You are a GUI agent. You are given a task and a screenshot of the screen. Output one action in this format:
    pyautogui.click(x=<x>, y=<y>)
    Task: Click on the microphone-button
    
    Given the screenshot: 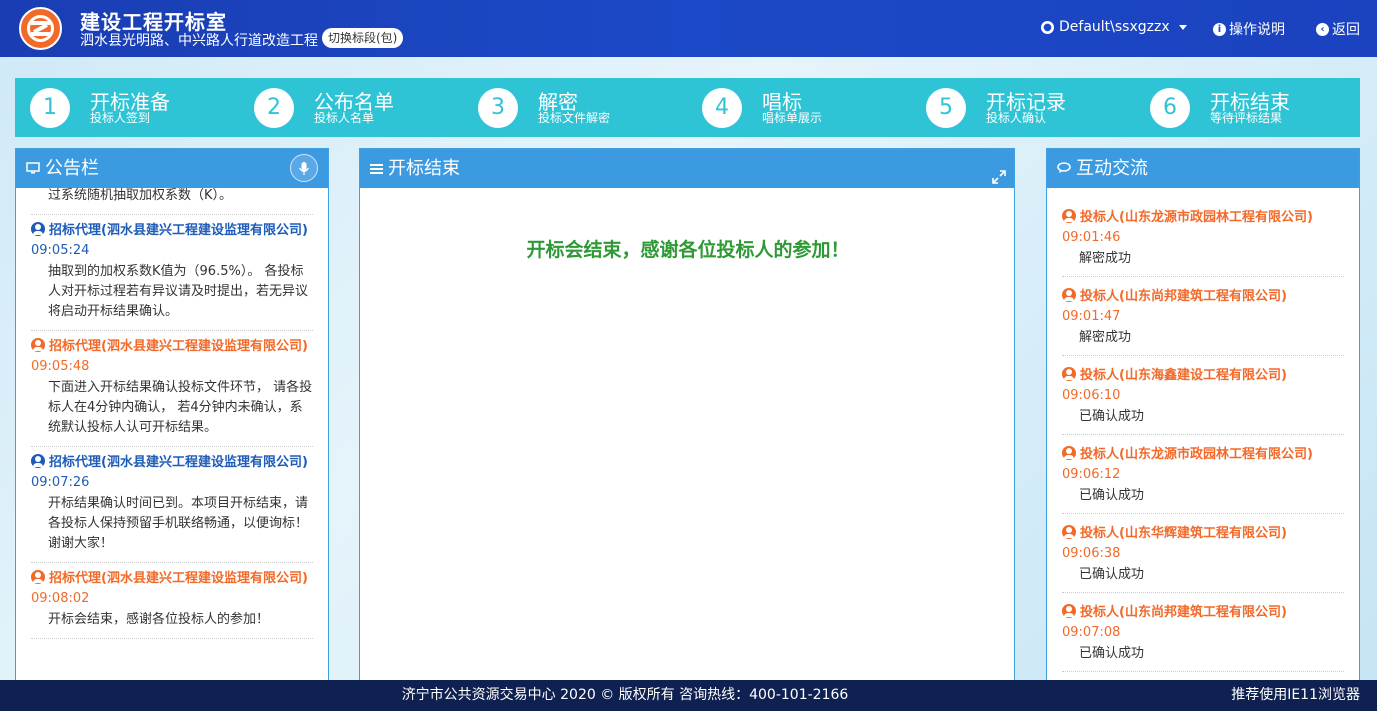 What is the action you would take?
    pyautogui.click(x=304, y=168)
    